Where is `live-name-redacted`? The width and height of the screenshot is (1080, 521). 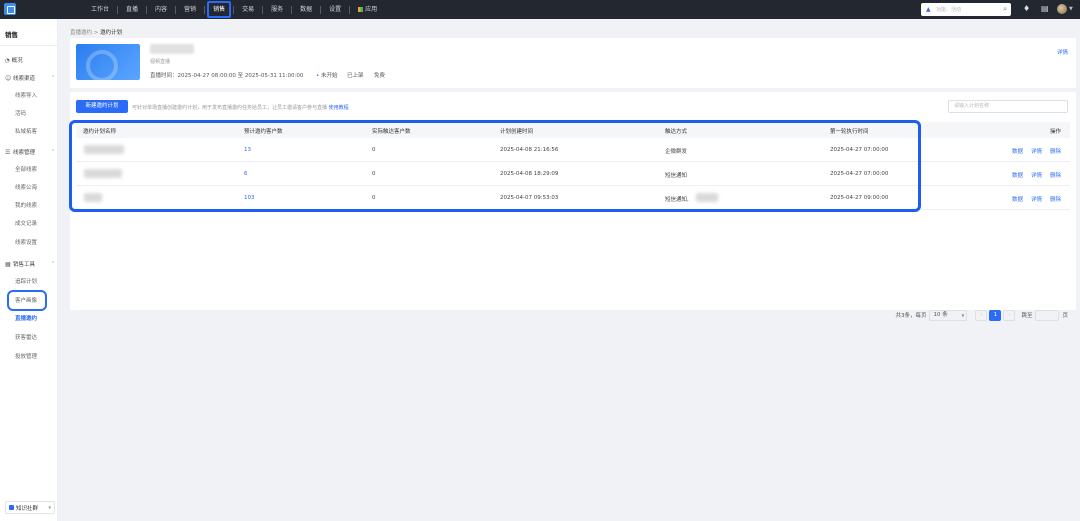 live-name-redacted is located at coordinates (172, 49).